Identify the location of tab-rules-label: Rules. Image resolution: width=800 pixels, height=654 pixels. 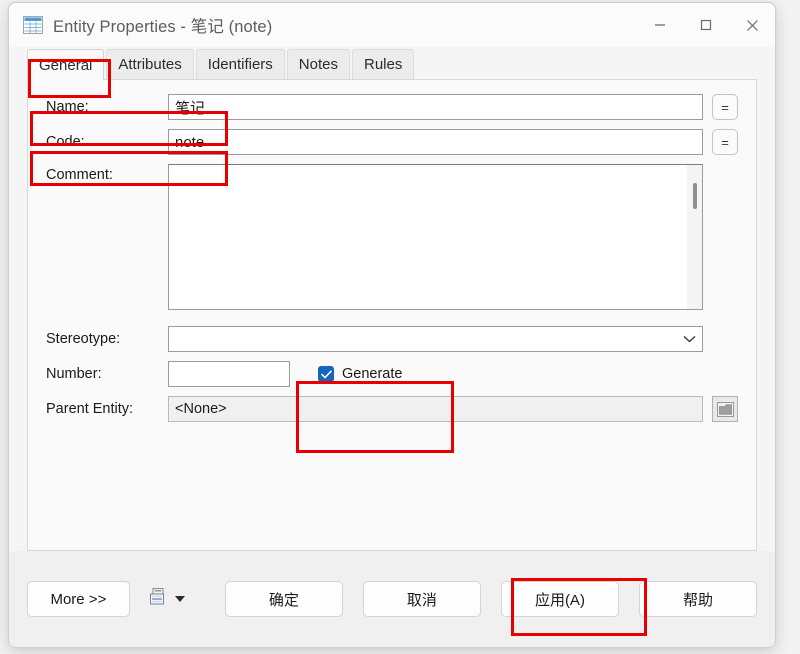
(383, 64).